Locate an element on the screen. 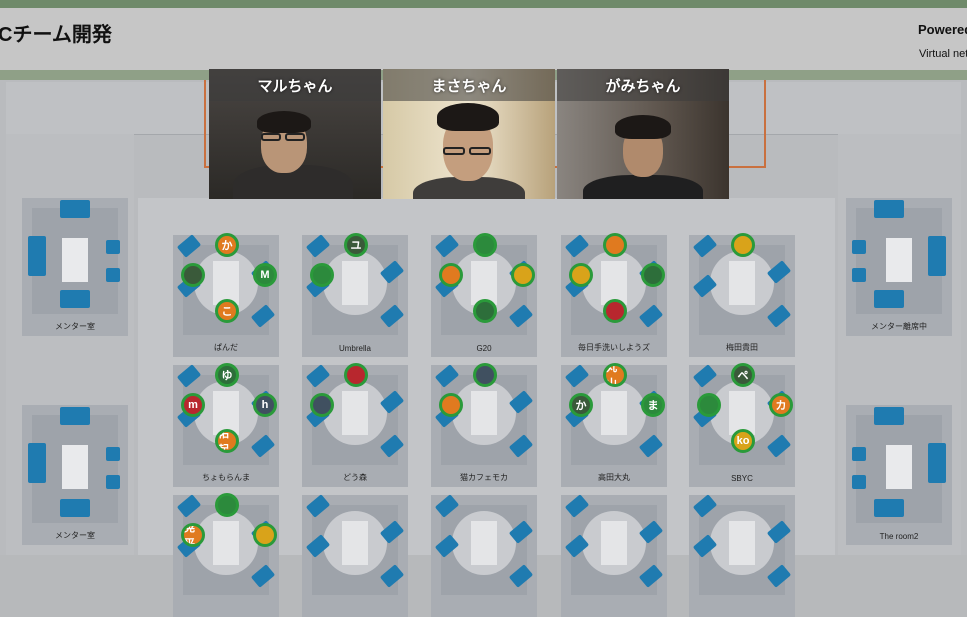 The height and width of the screenshot is (617, 967). participant-name: まさちゃん is located at coordinates (469, 86).